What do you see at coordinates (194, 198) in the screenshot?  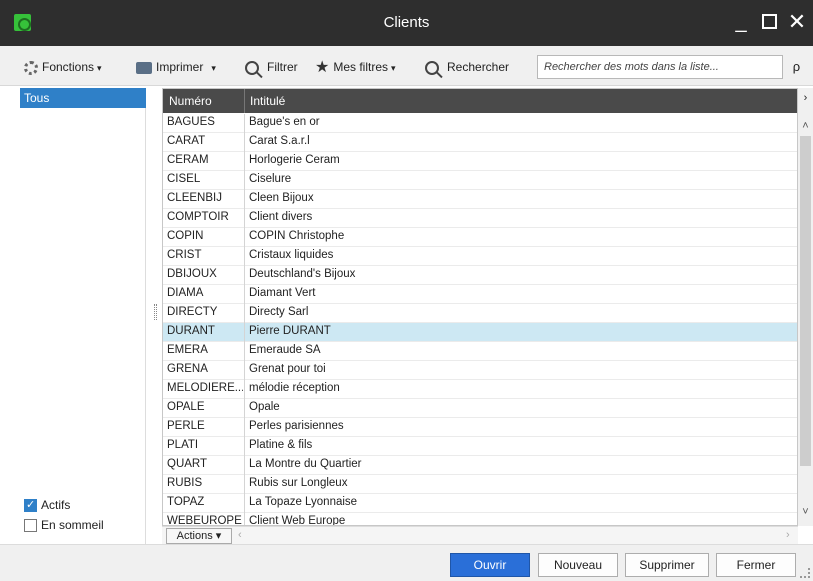 I see `cell-numero: CLEENBIJ` at bounding box center [194, 198].